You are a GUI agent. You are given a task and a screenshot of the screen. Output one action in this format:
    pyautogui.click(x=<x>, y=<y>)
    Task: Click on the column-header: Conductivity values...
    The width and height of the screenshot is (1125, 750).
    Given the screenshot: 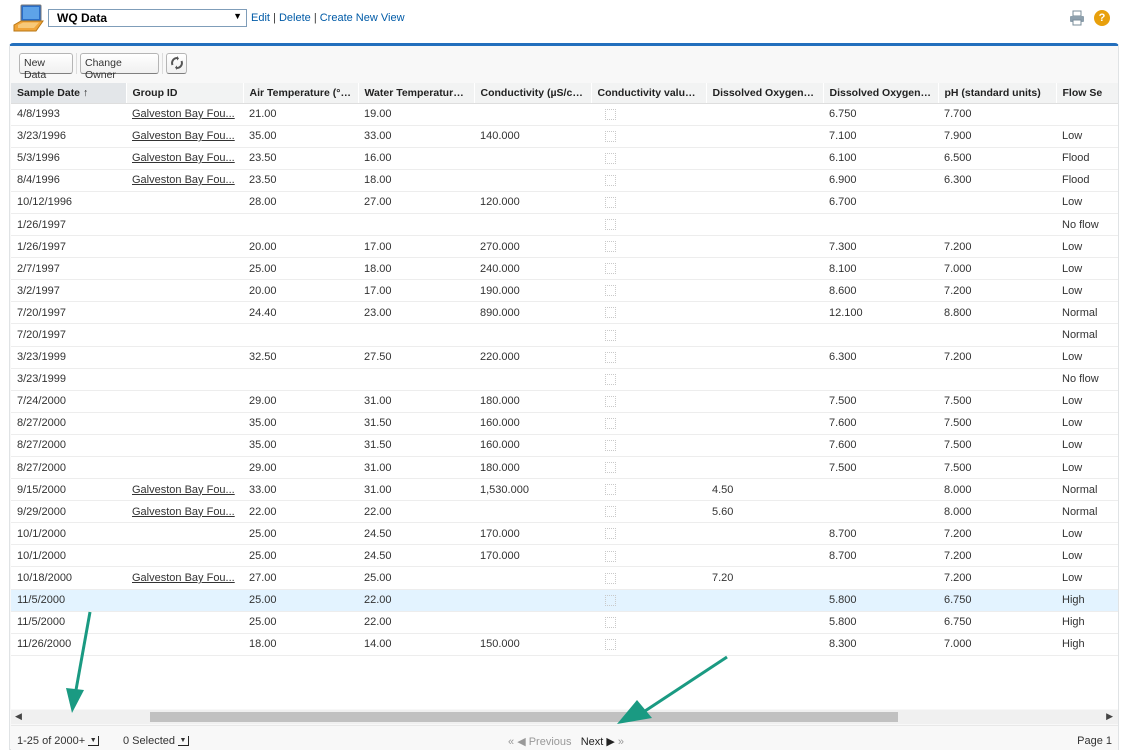 What is the action you would take?
    pyautogui.click(x=649, y=93)
    